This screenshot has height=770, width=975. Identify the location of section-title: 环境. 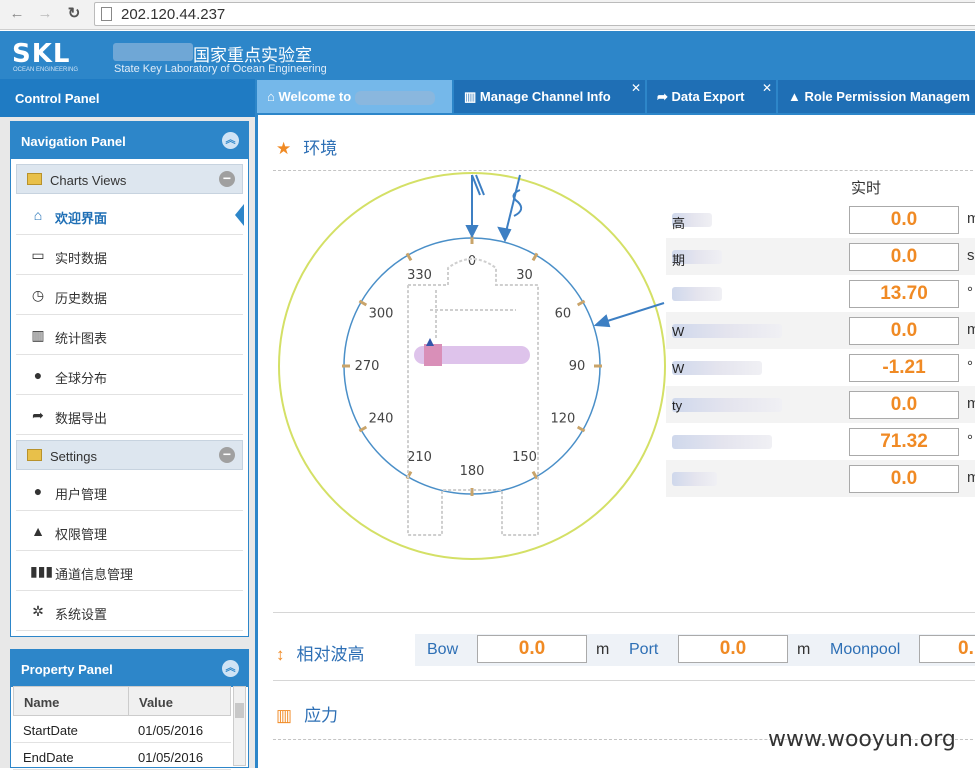
(320, 148).